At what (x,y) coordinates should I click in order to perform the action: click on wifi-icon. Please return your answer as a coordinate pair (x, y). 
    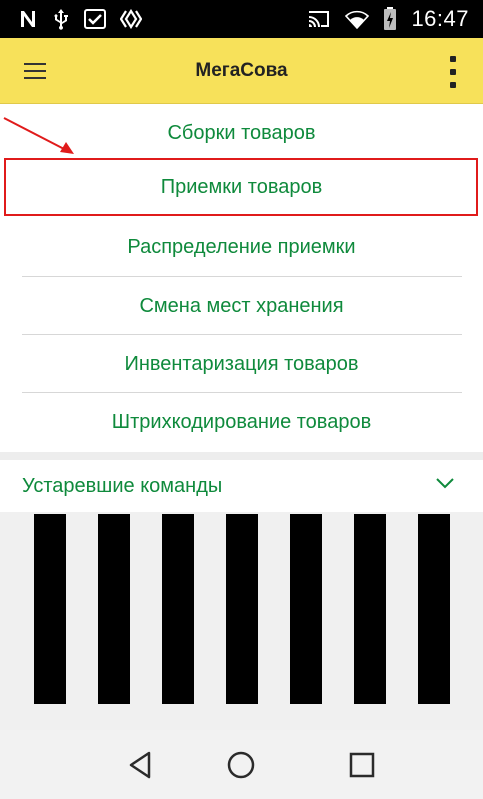
    Looking at the image, I should click on (357, 19).